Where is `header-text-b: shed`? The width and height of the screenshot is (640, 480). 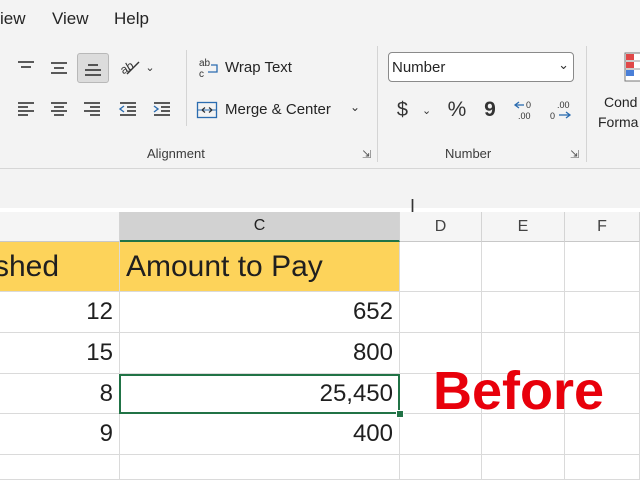 header-text-b: shed is located at coordinates (30, 266).